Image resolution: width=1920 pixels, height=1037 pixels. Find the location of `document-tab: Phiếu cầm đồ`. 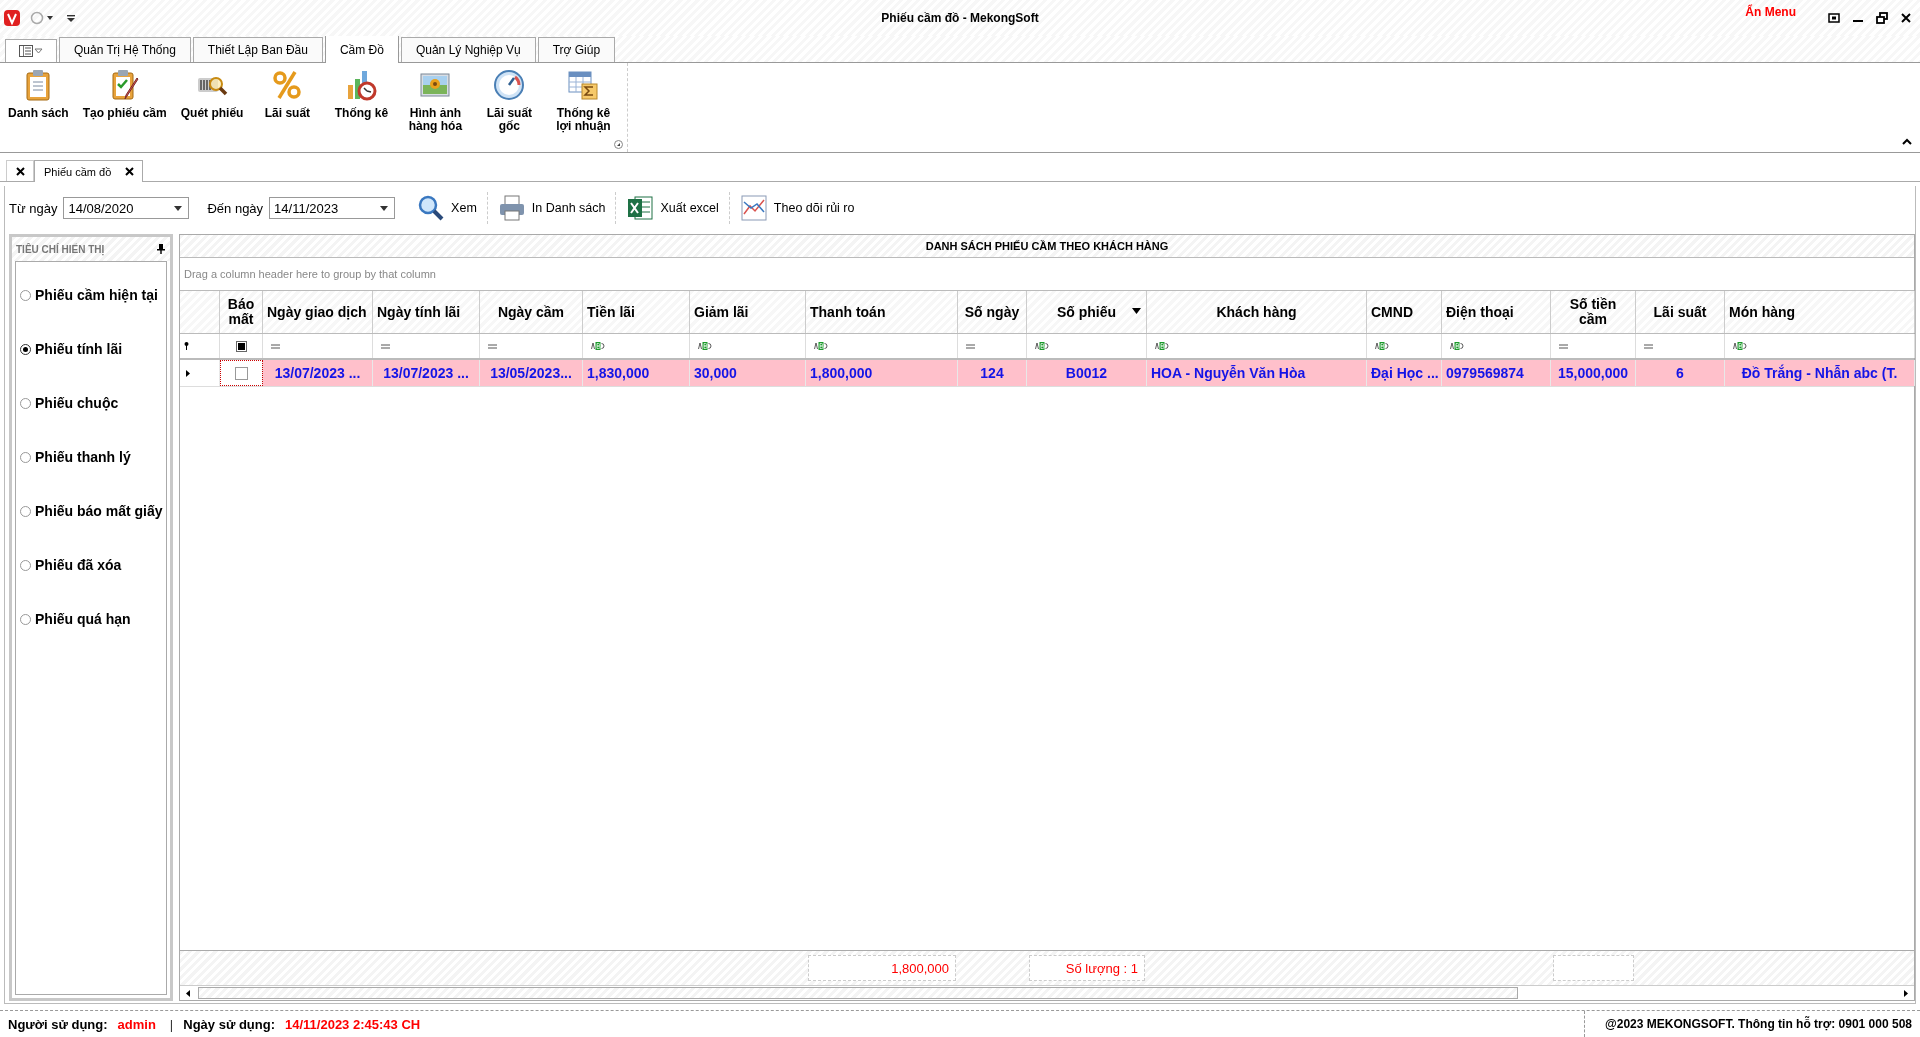

document-tab: Phiếu cầm đồ is located at coordinates (89, 171).